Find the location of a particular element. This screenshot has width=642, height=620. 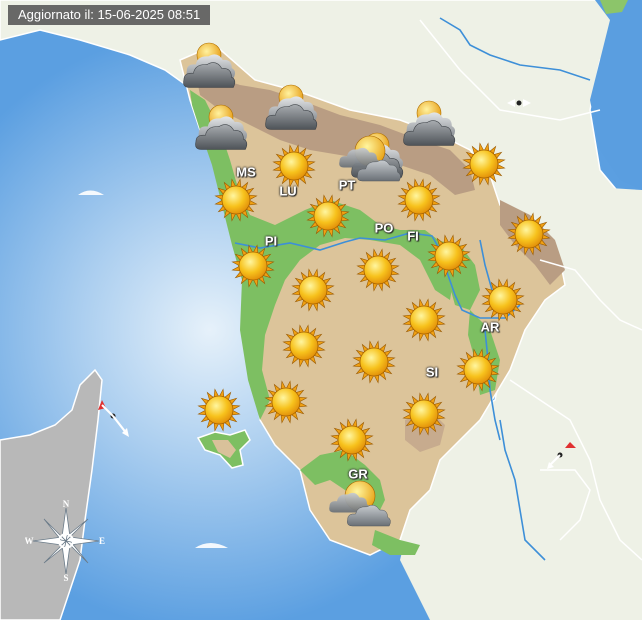

province-label-po: PO is located at coordinates (384, 228).